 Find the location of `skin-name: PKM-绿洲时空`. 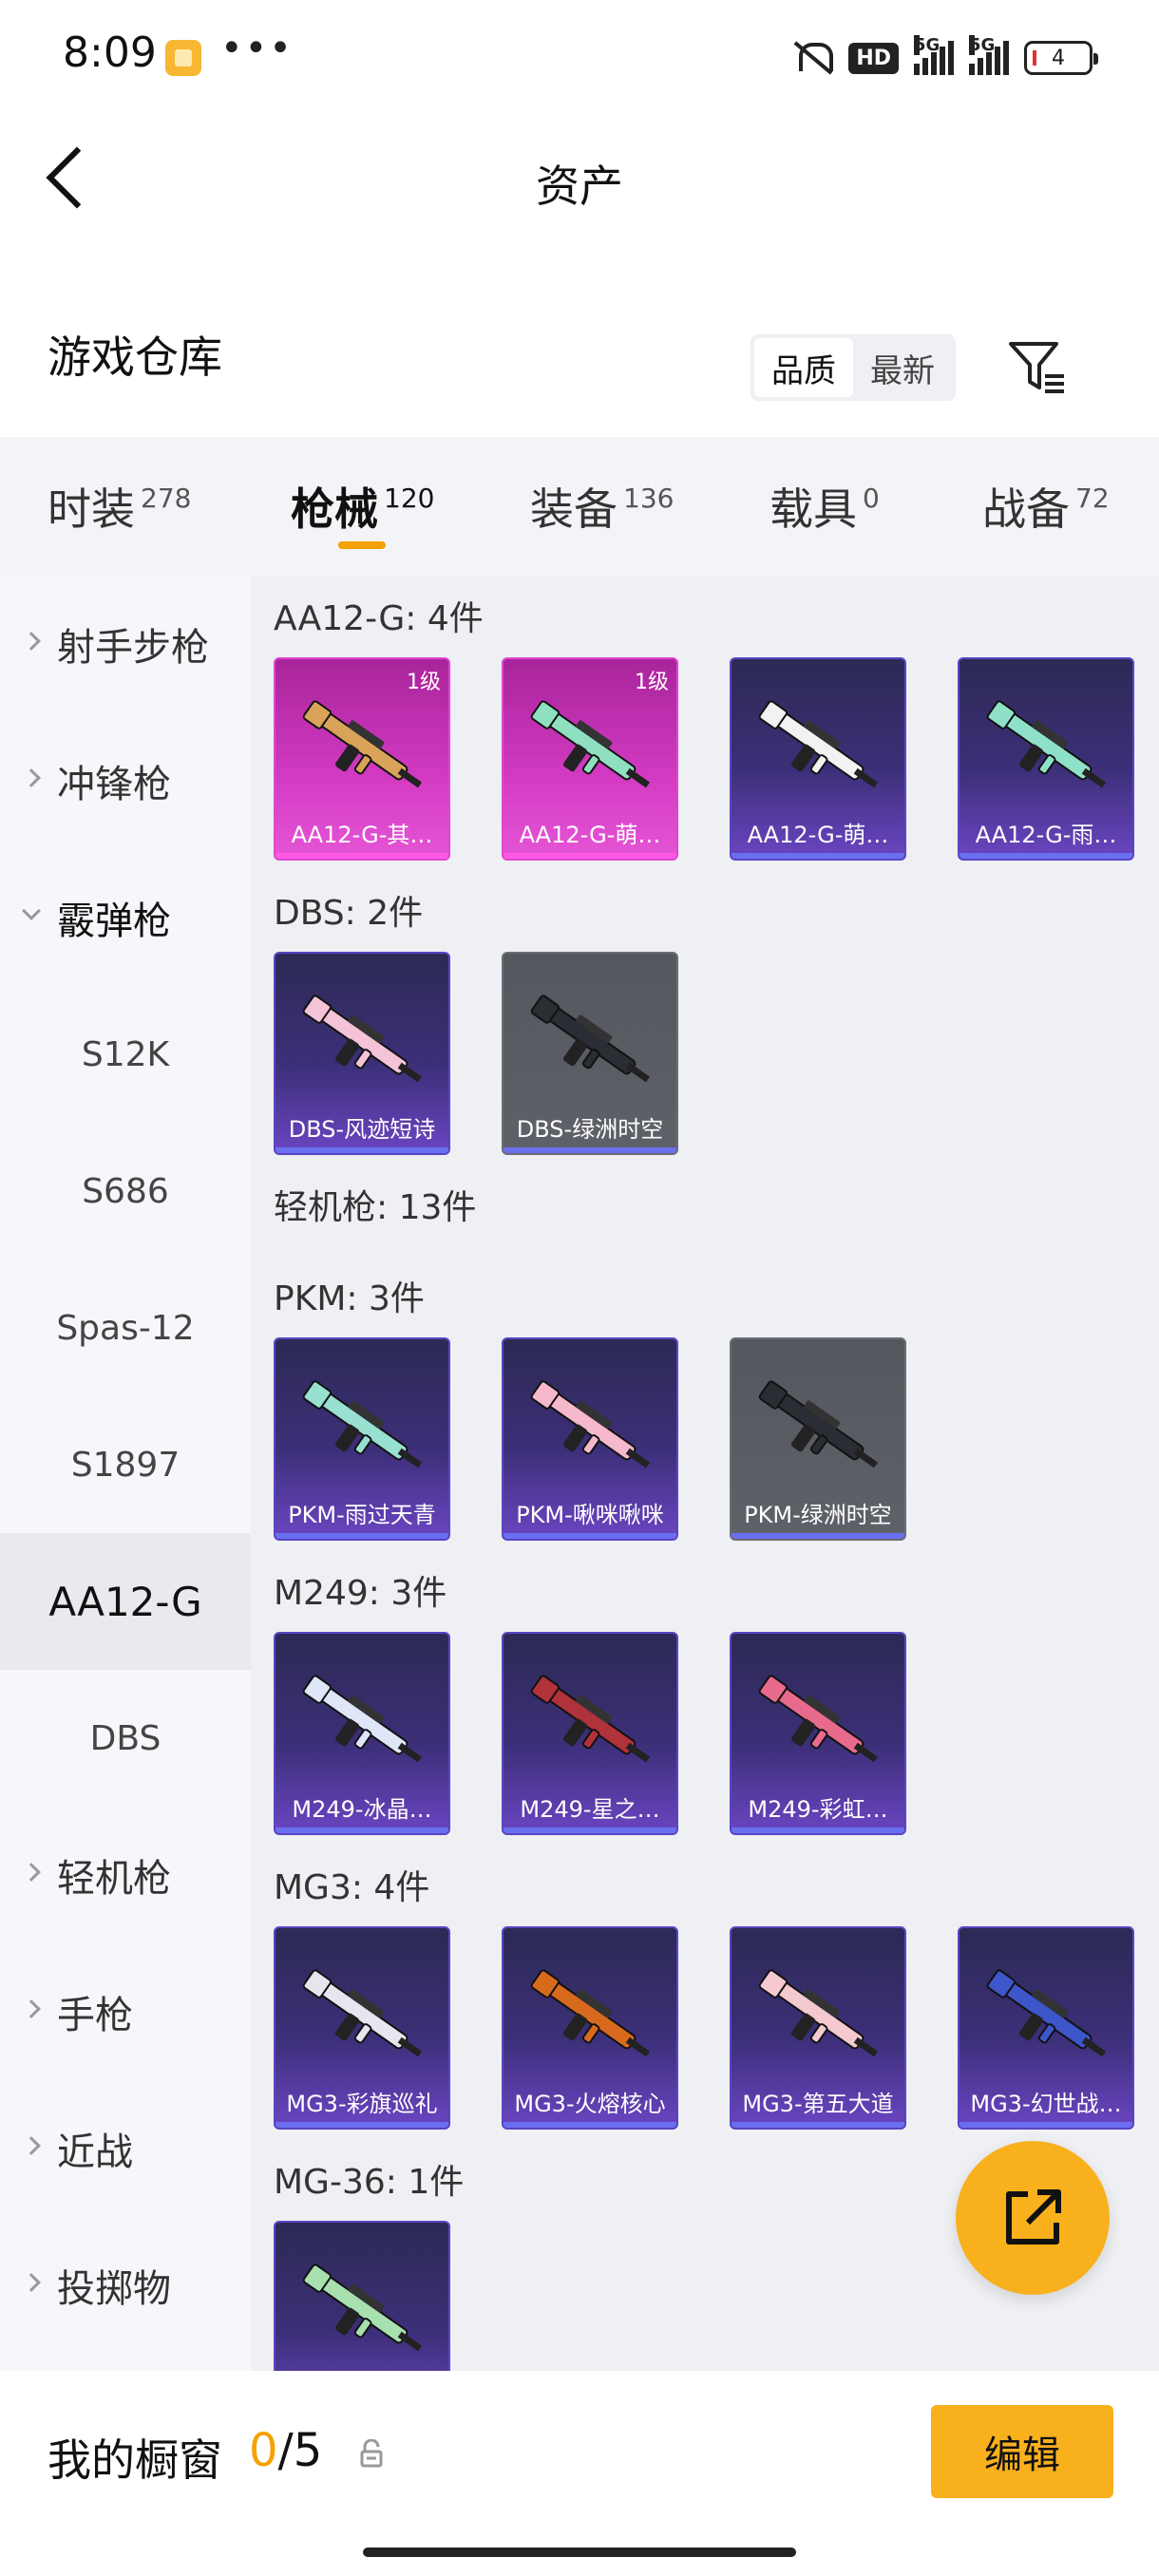

skin-name: PKM-绿洲时空 is located at coordinates (818, 1515).